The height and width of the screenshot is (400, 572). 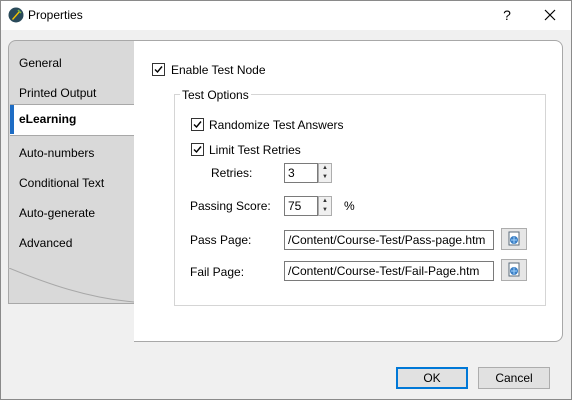 I want to click on app-icon, so click(x=16, y=15).